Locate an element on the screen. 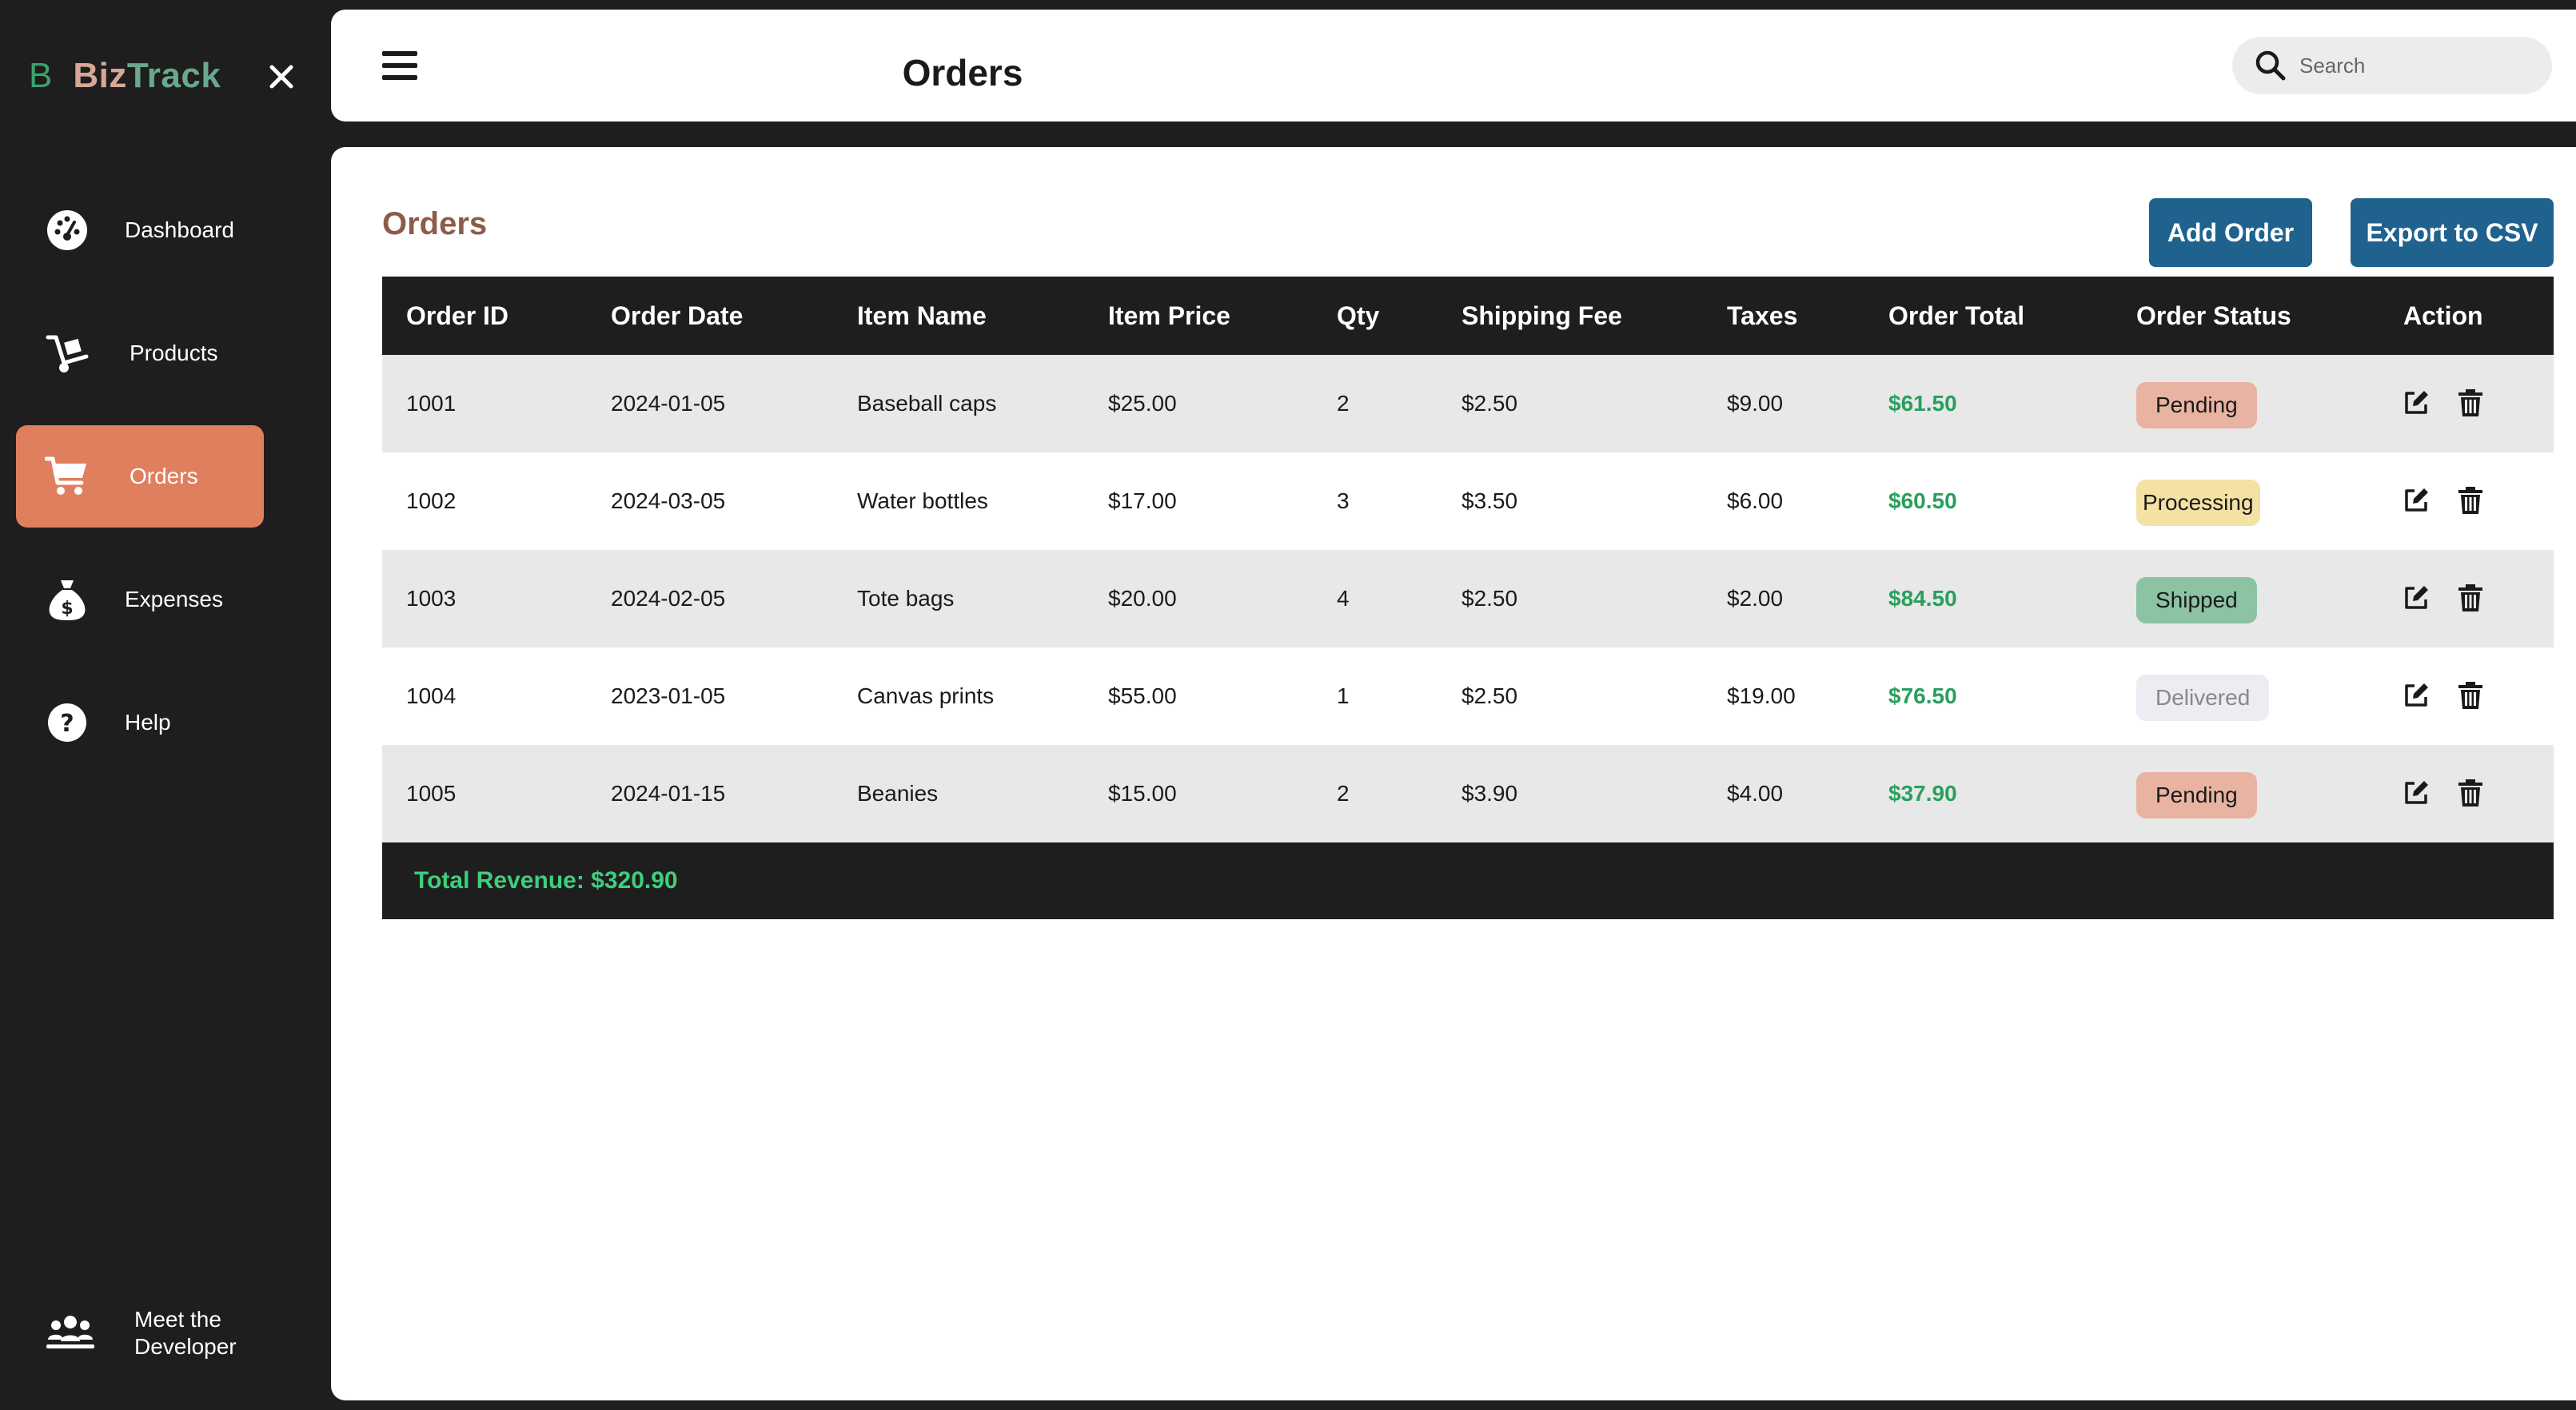 Image resolution: width=2576 pixels, height=1410 pixels. total-revenue: Total Revenue: $320.90 is located at coordinates (546, 880).